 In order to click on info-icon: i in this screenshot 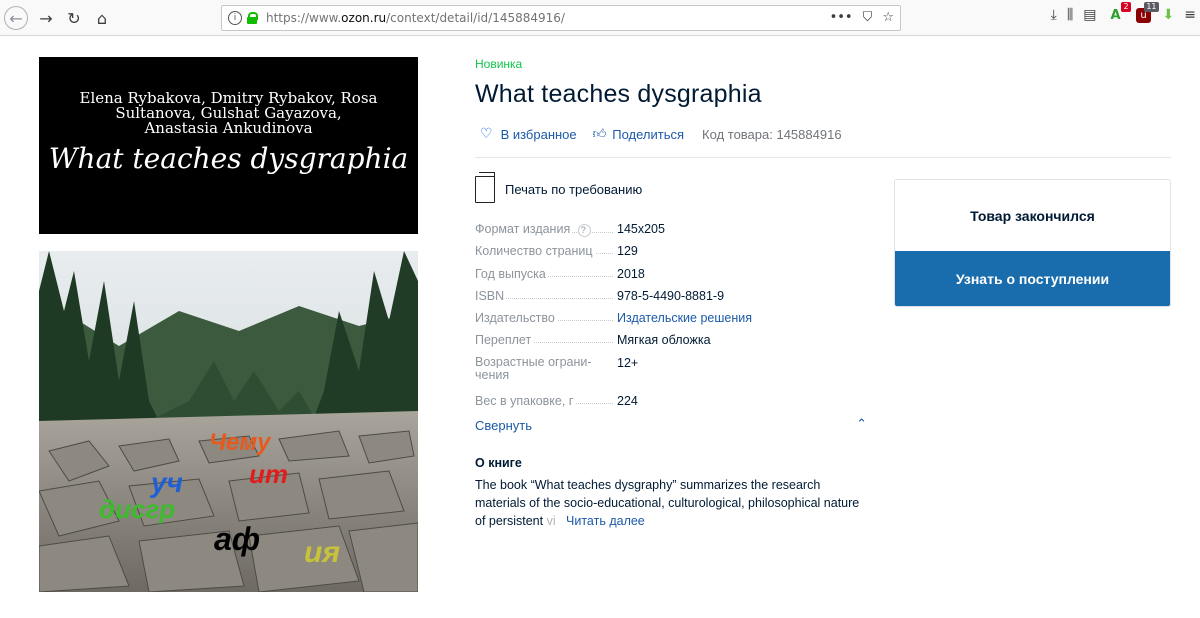, I will do `click(235, 18)`.